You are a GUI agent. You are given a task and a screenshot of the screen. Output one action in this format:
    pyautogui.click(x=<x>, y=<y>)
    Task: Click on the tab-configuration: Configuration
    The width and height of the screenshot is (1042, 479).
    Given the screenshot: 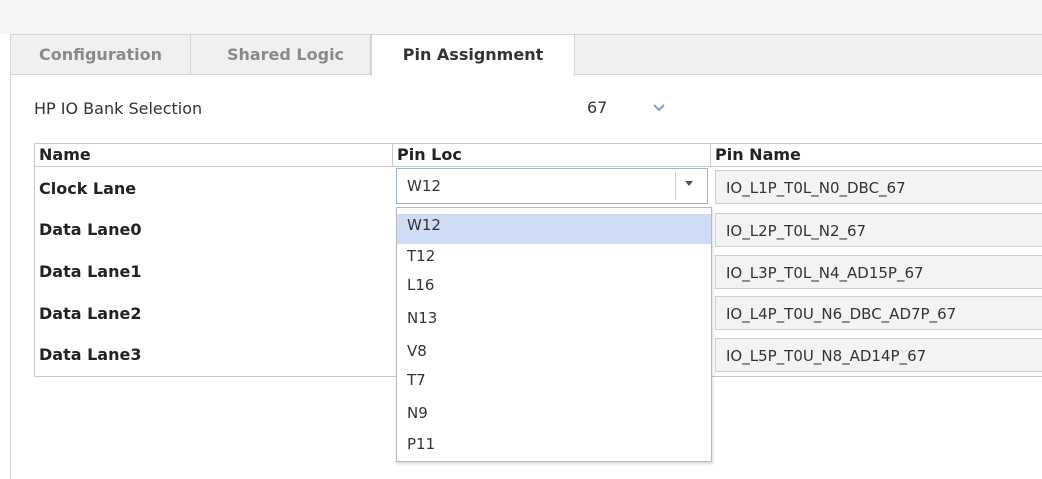 What is the action you would take?
    pyautogui.click(x=101, y=55)
    